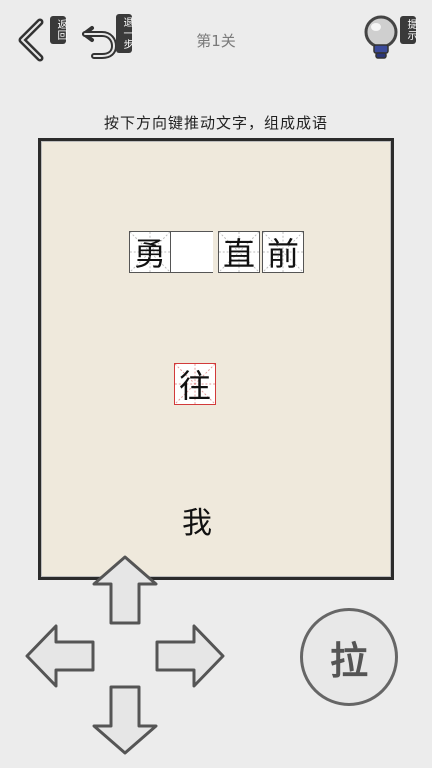  What do you see at coordinates (125, 720) in the screenshot?
I see `arrow-down-icon` at bounding box center [125, 720].